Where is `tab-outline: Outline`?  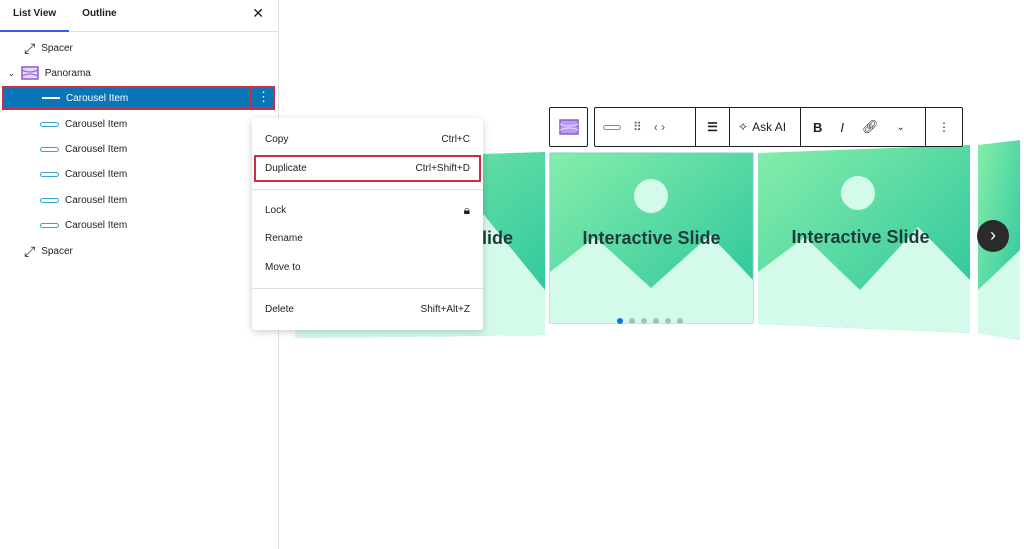 tab-outline: Outline is located at coordinates (99, 15).